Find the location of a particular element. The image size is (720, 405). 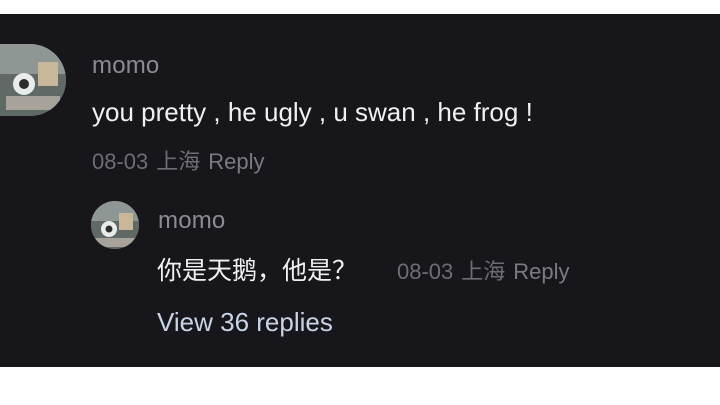

comment-meta: 08-03 上海 Reply is located at coordinates (182, 160).